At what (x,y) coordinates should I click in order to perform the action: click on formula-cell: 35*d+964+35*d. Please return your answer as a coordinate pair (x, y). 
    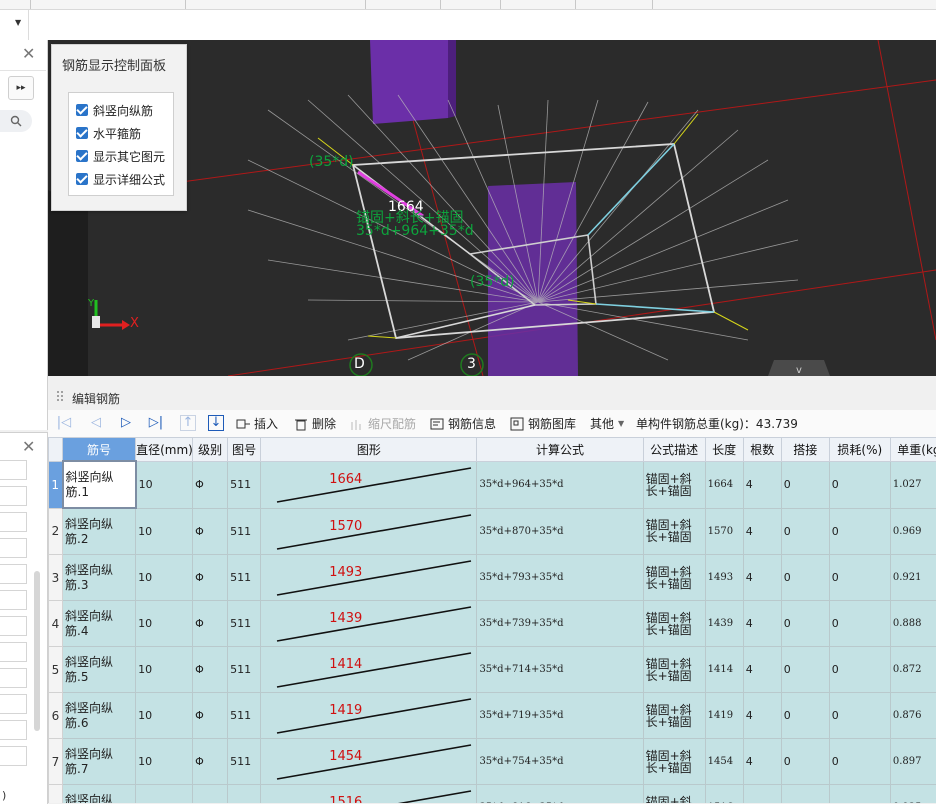
    Looking at the image, I should click on (560, 484).